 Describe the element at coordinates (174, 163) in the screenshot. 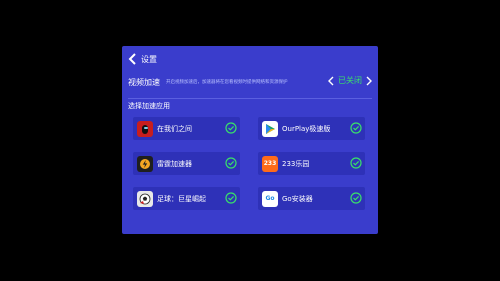

I see `app-name: 雷霆加速器` at that location.